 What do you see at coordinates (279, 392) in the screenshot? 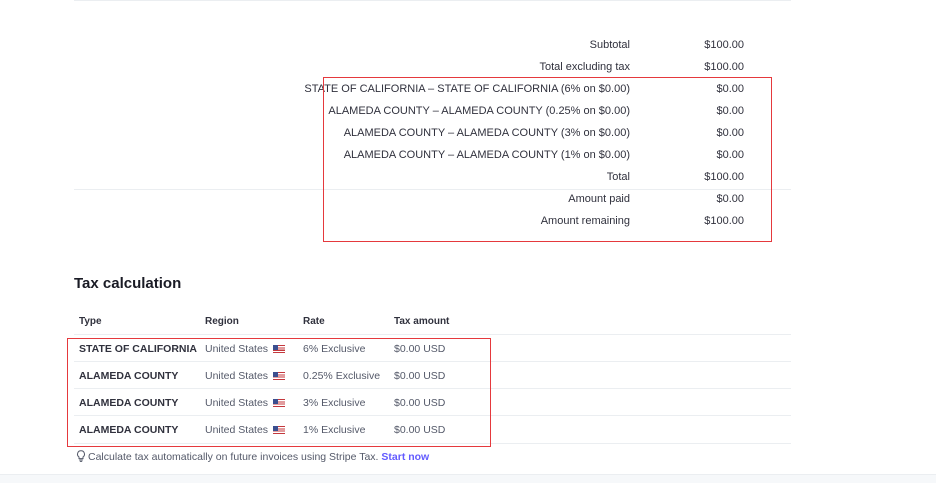
I see `highlight-box-tax-table` at bounding box center [279, 392].